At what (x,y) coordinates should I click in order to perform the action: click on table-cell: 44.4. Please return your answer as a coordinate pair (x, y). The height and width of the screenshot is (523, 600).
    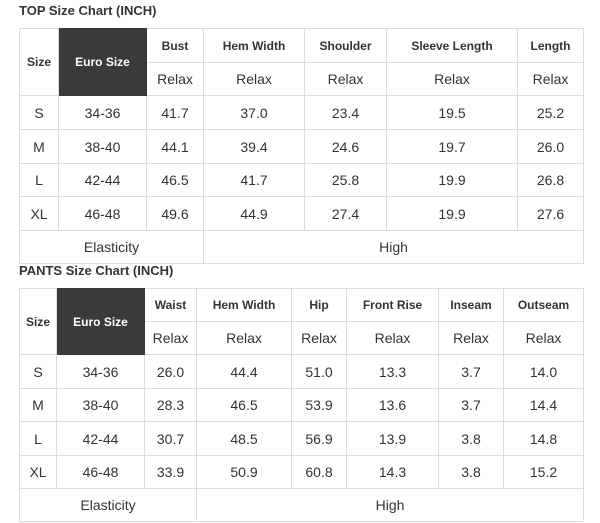
    Looking at the image, I should click on (244, 371).